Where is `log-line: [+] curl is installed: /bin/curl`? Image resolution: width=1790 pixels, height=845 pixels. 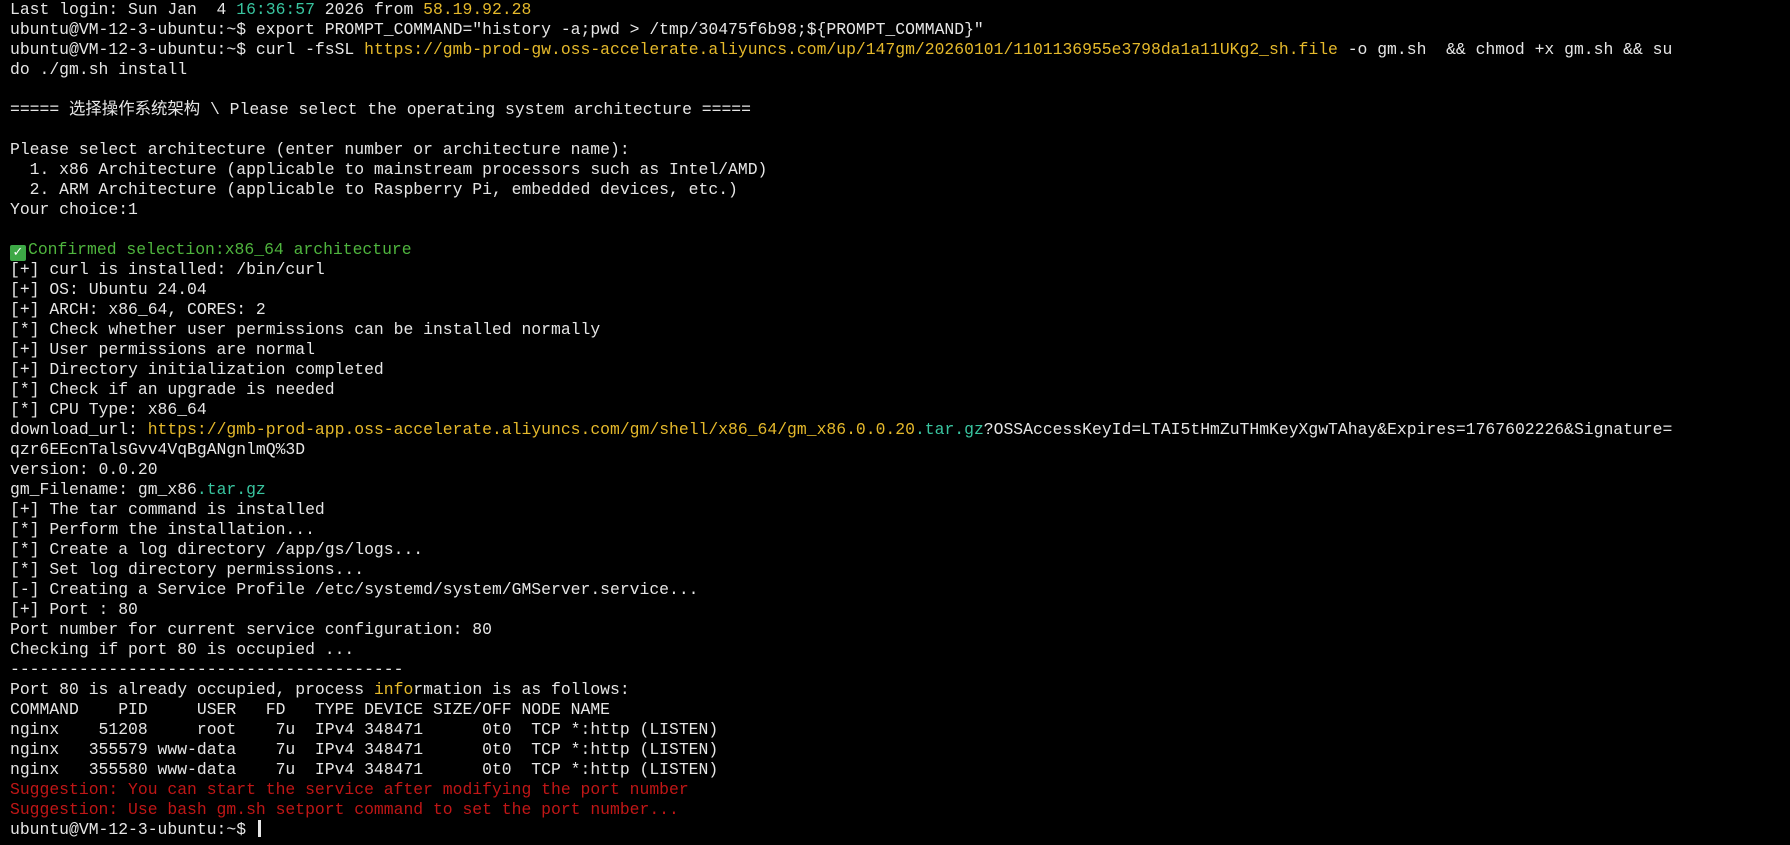 log-line: [+] curl is installed: /bin/curl is located at coordinates (167, 269).